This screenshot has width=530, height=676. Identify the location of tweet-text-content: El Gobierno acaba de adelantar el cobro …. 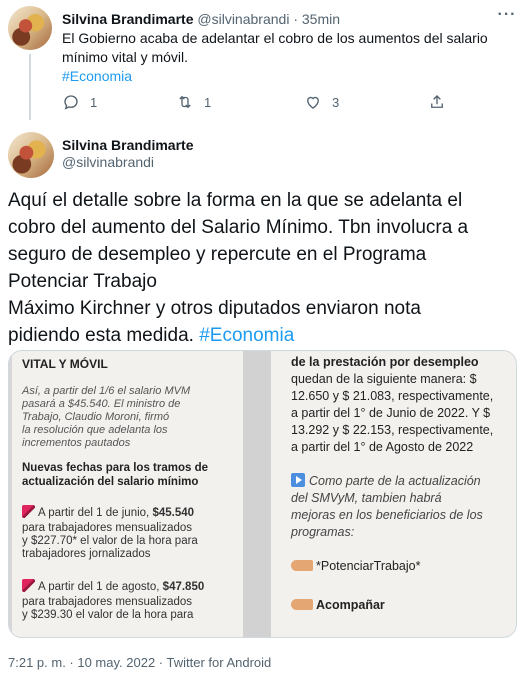
(275, 47).